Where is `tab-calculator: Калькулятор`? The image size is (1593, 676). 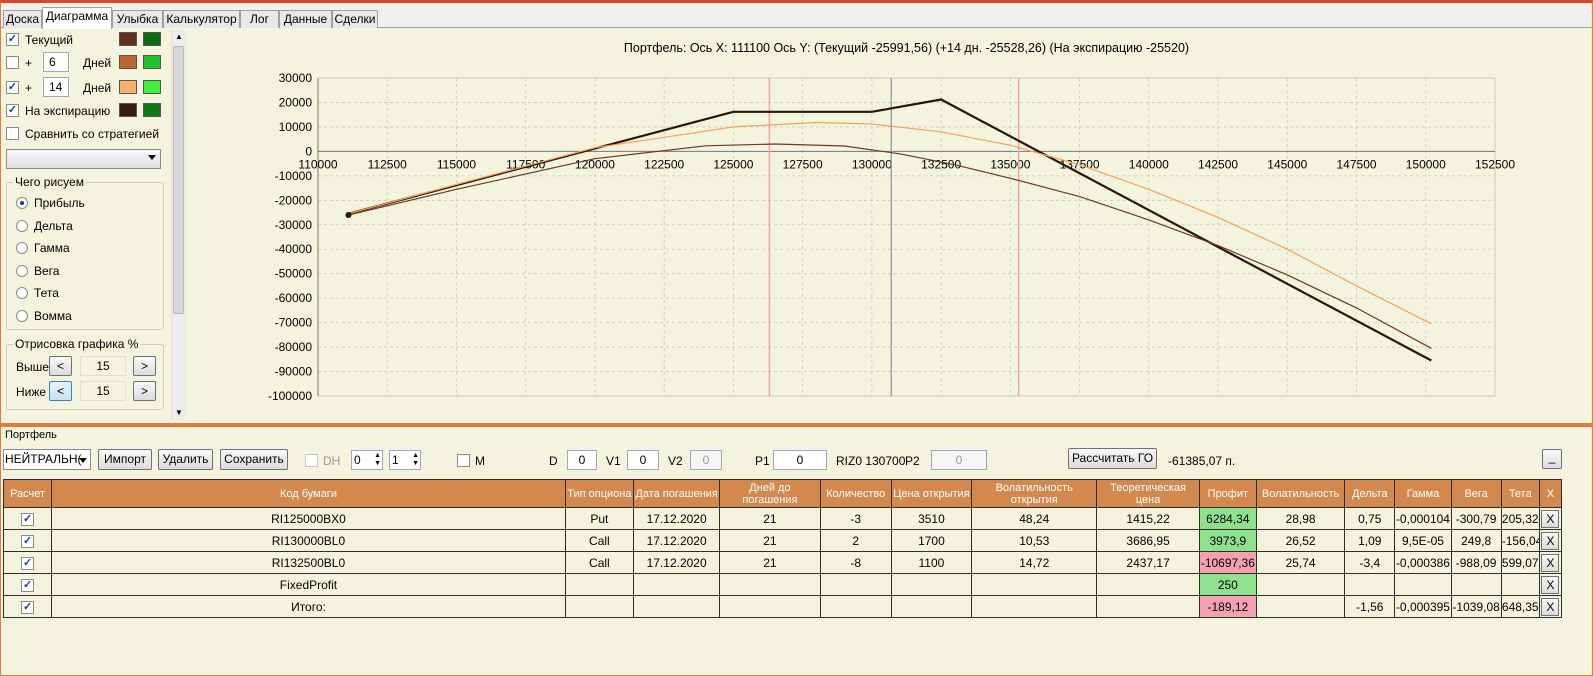 tab-calculator: Калькулятор is located at coordinates (201, 19).